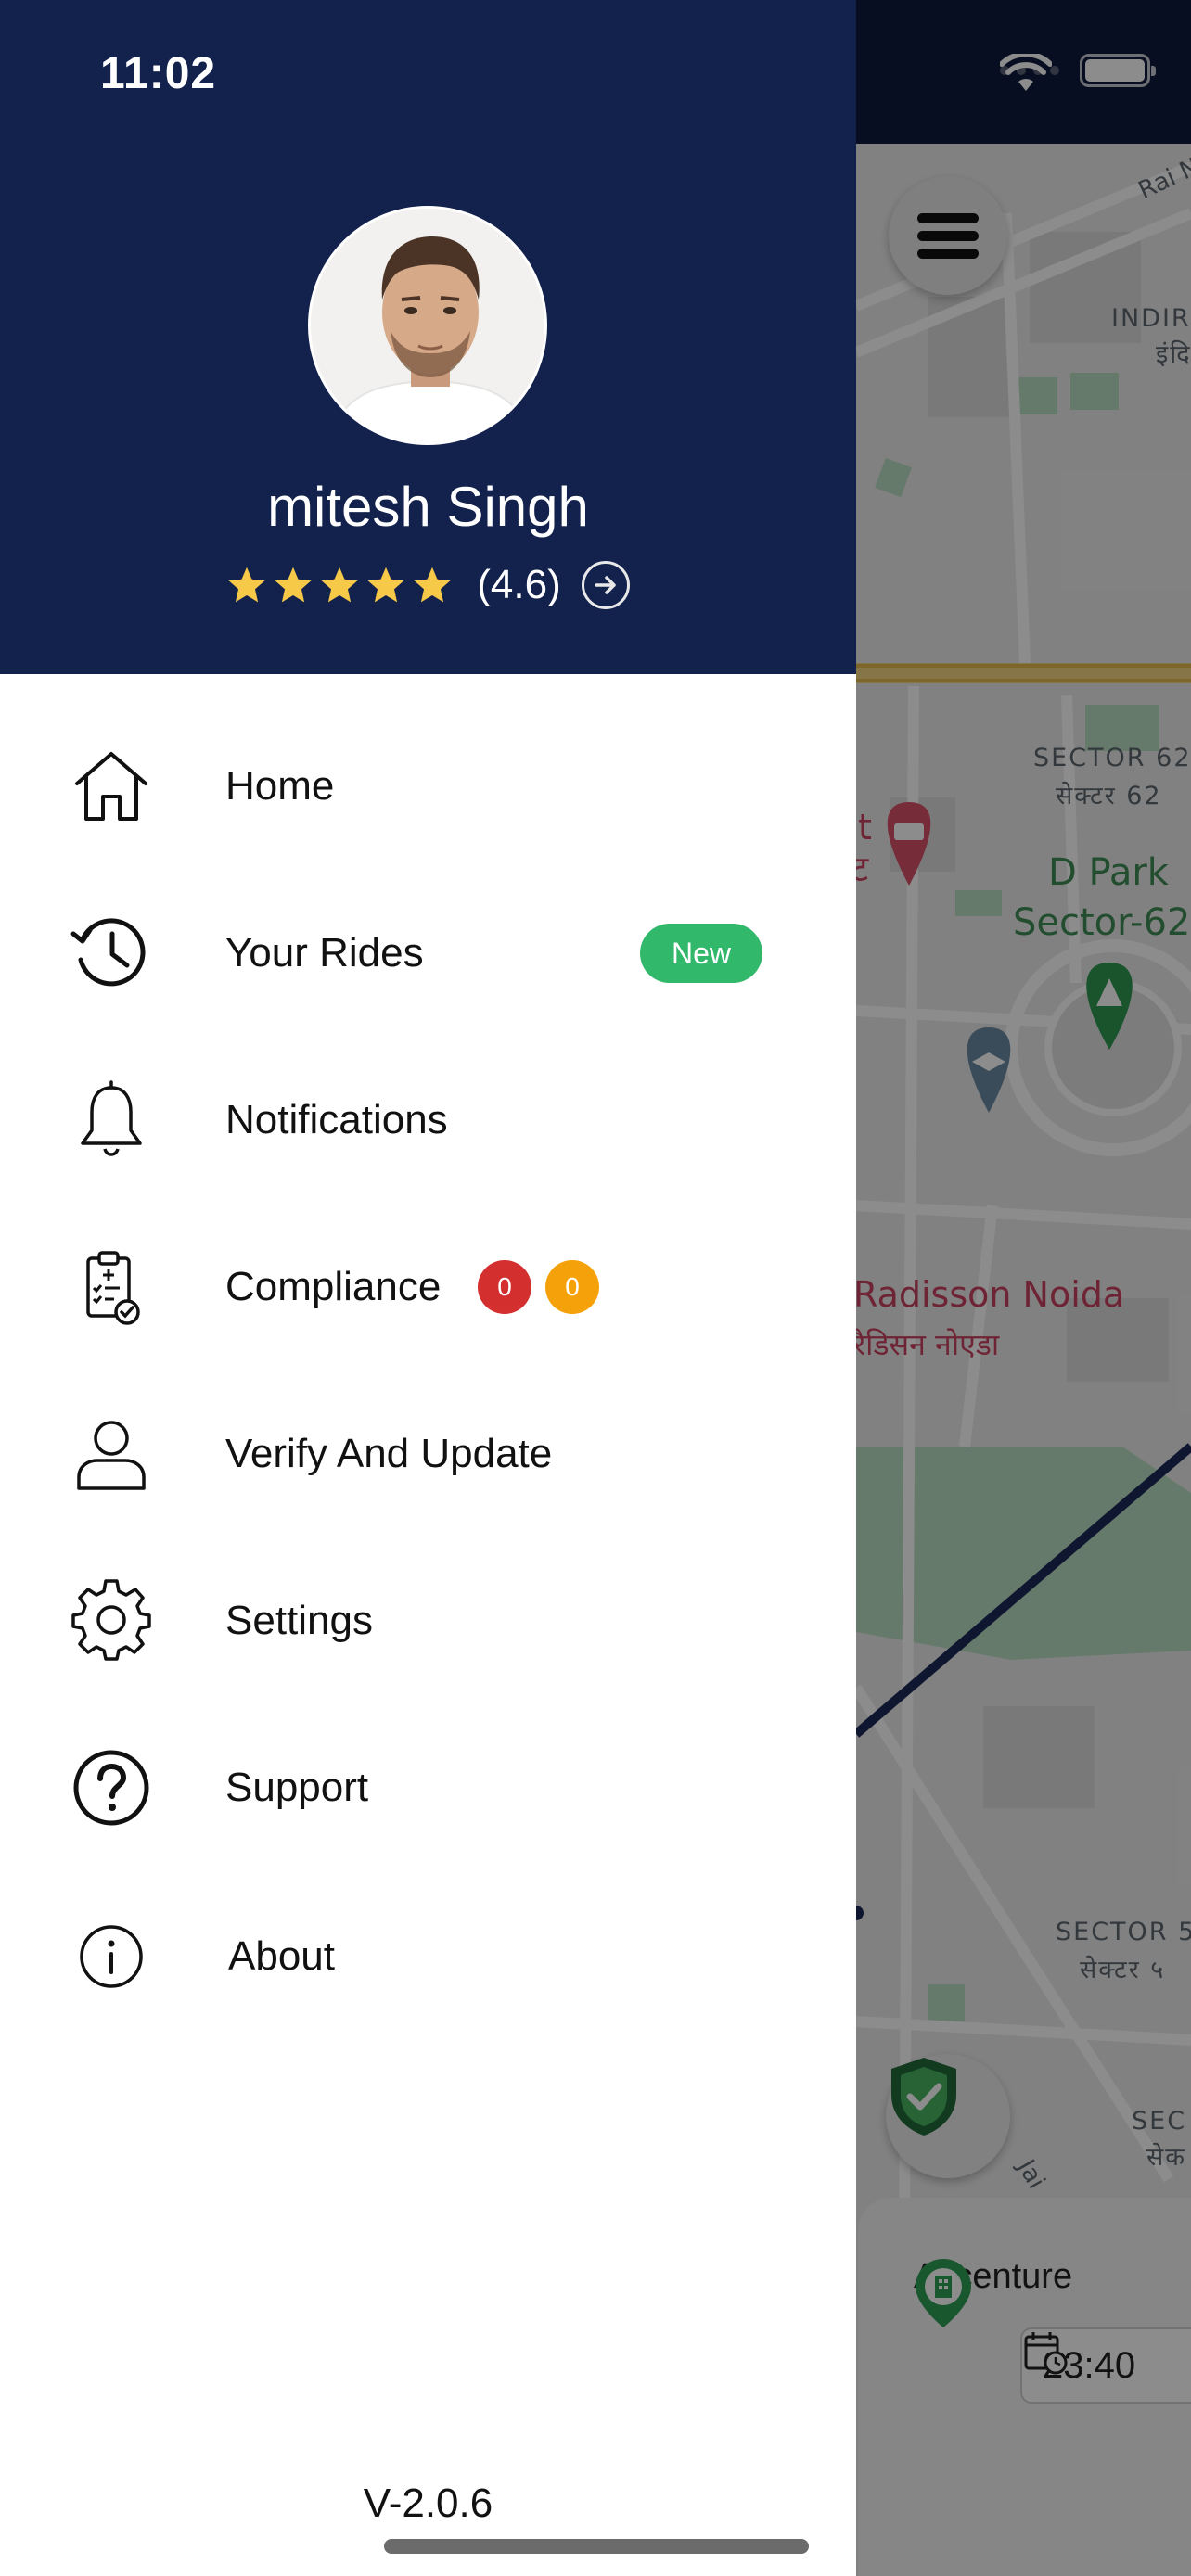 The width and height of the screenshot is (1191, 2576). I want to click on menu-item-about: About, so click(428, 1956).